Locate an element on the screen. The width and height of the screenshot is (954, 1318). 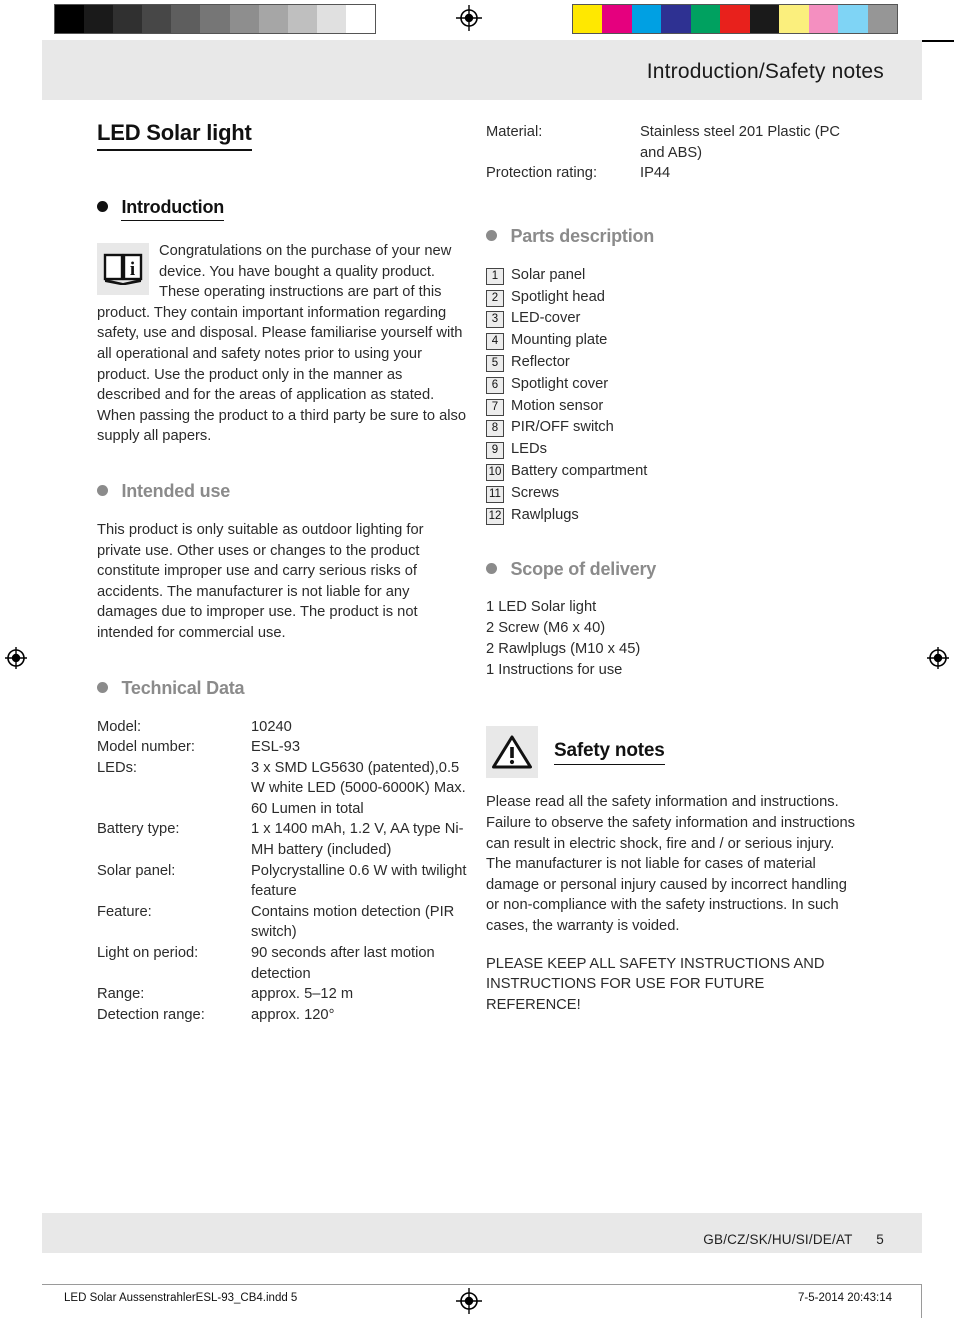
part-number-box: 3 is located at coordinates (495, 320).